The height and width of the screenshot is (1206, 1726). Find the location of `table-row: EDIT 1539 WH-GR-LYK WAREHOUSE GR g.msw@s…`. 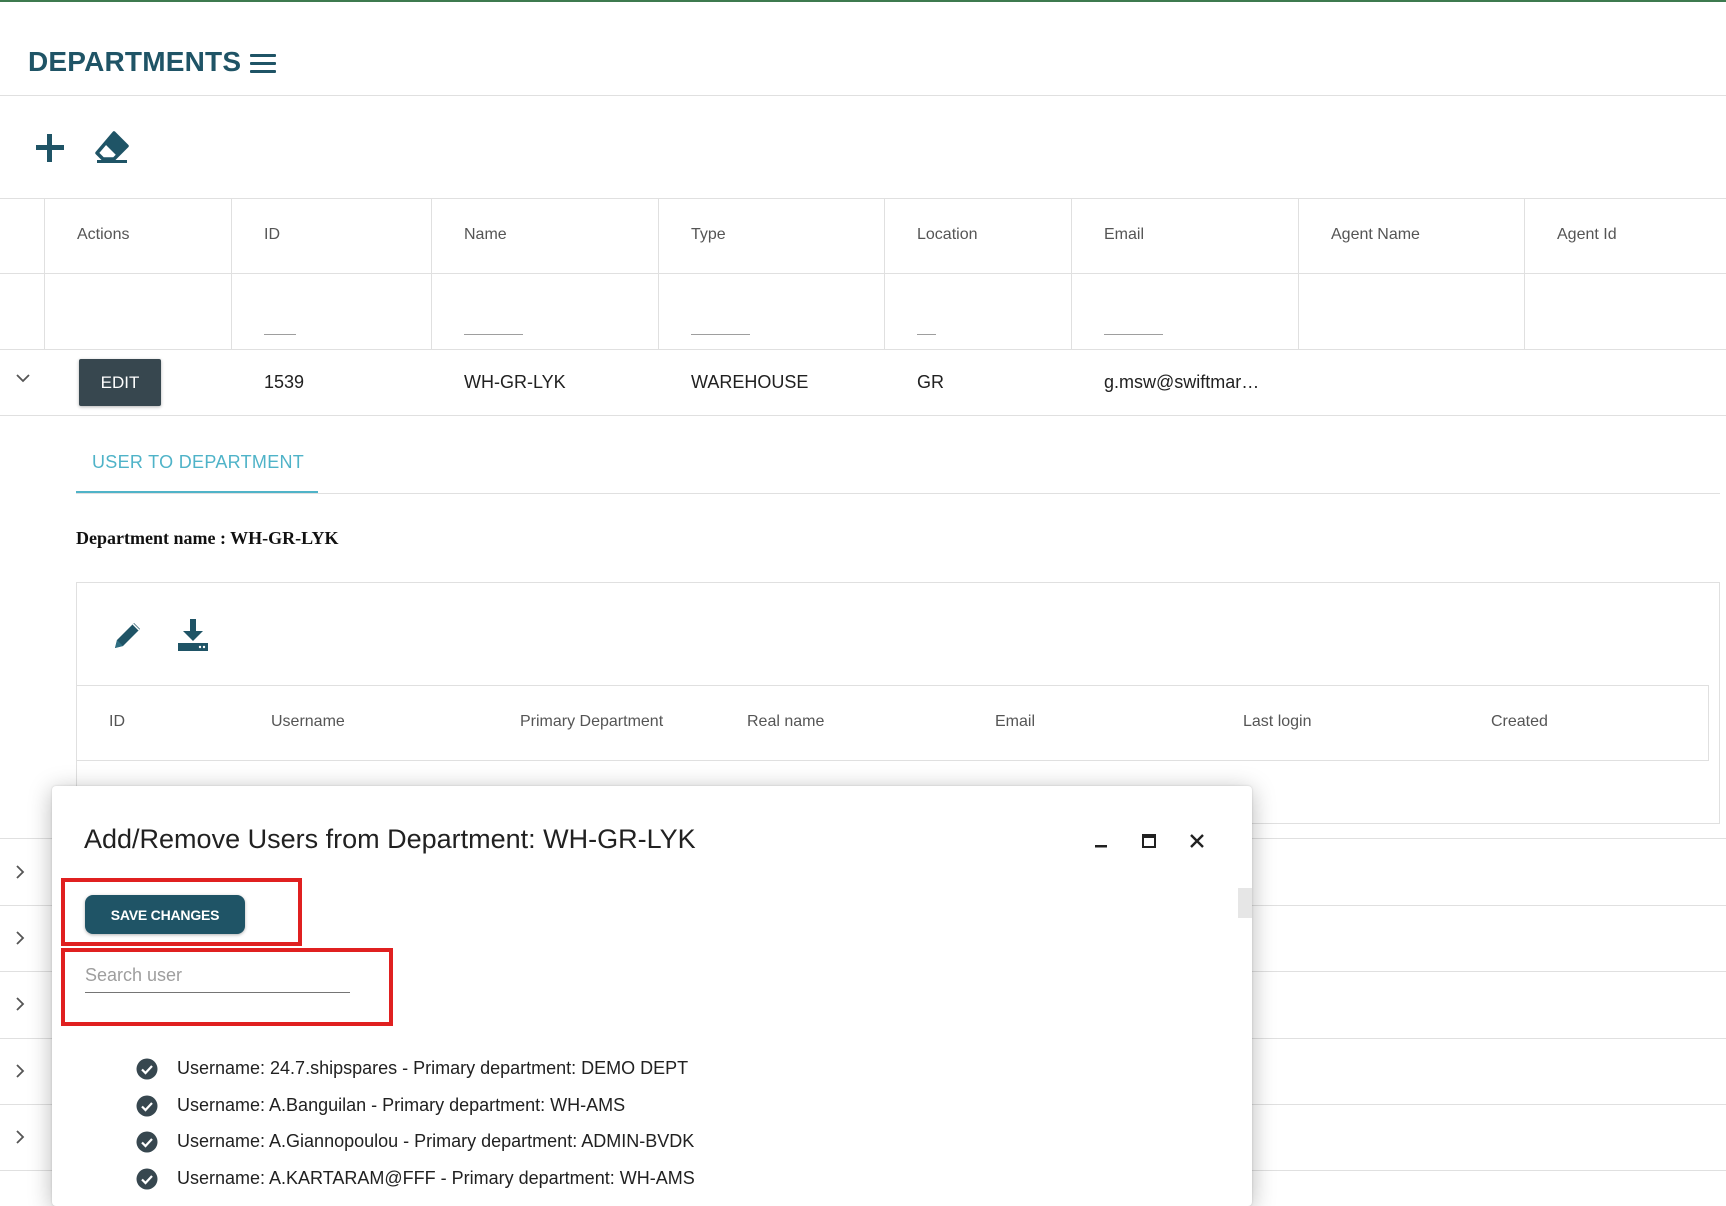

table-row: EDIT 1539 WH-GR-LYK WAREHOUSE GR g.msw@s… is located at coordinates (863, 383).